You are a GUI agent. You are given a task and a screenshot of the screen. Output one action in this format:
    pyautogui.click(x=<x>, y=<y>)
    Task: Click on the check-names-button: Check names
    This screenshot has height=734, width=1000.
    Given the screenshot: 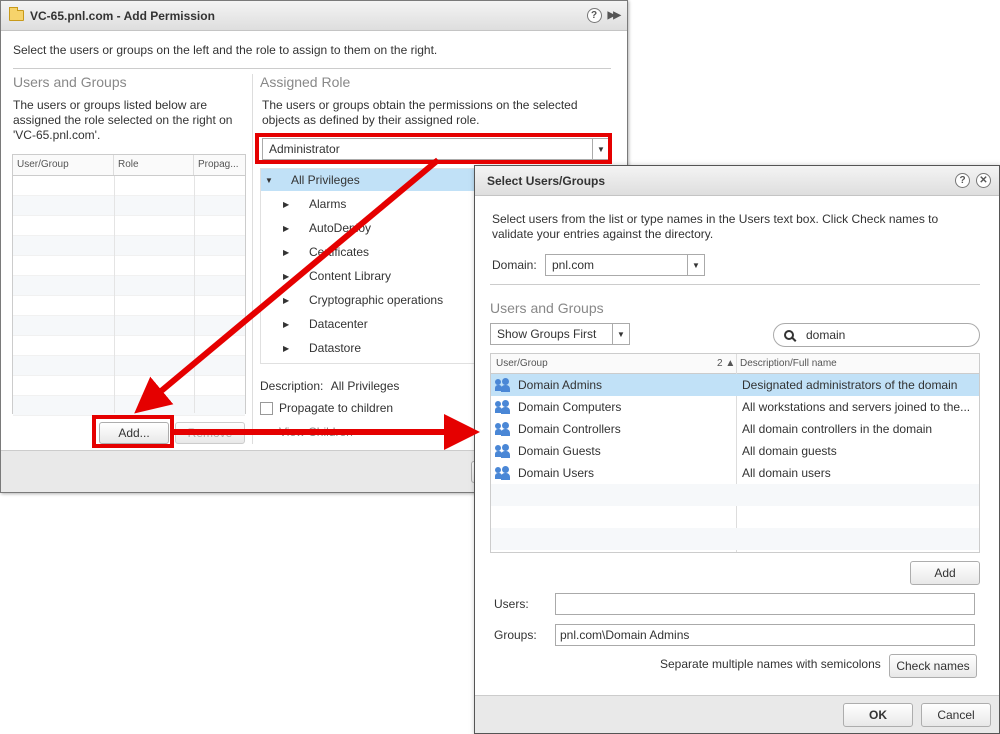 What is the action you would take?
    pyautogui.click(x=933, y=666)
    